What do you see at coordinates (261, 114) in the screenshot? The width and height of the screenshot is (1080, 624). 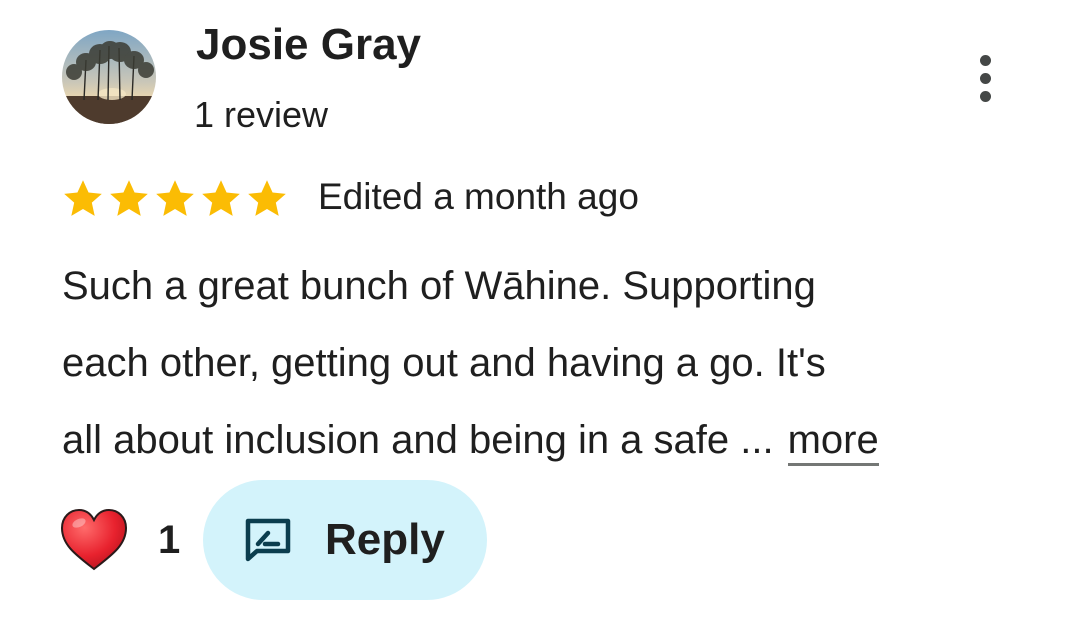 I see `review-count: 1 review` at bounding box center [261, 114].